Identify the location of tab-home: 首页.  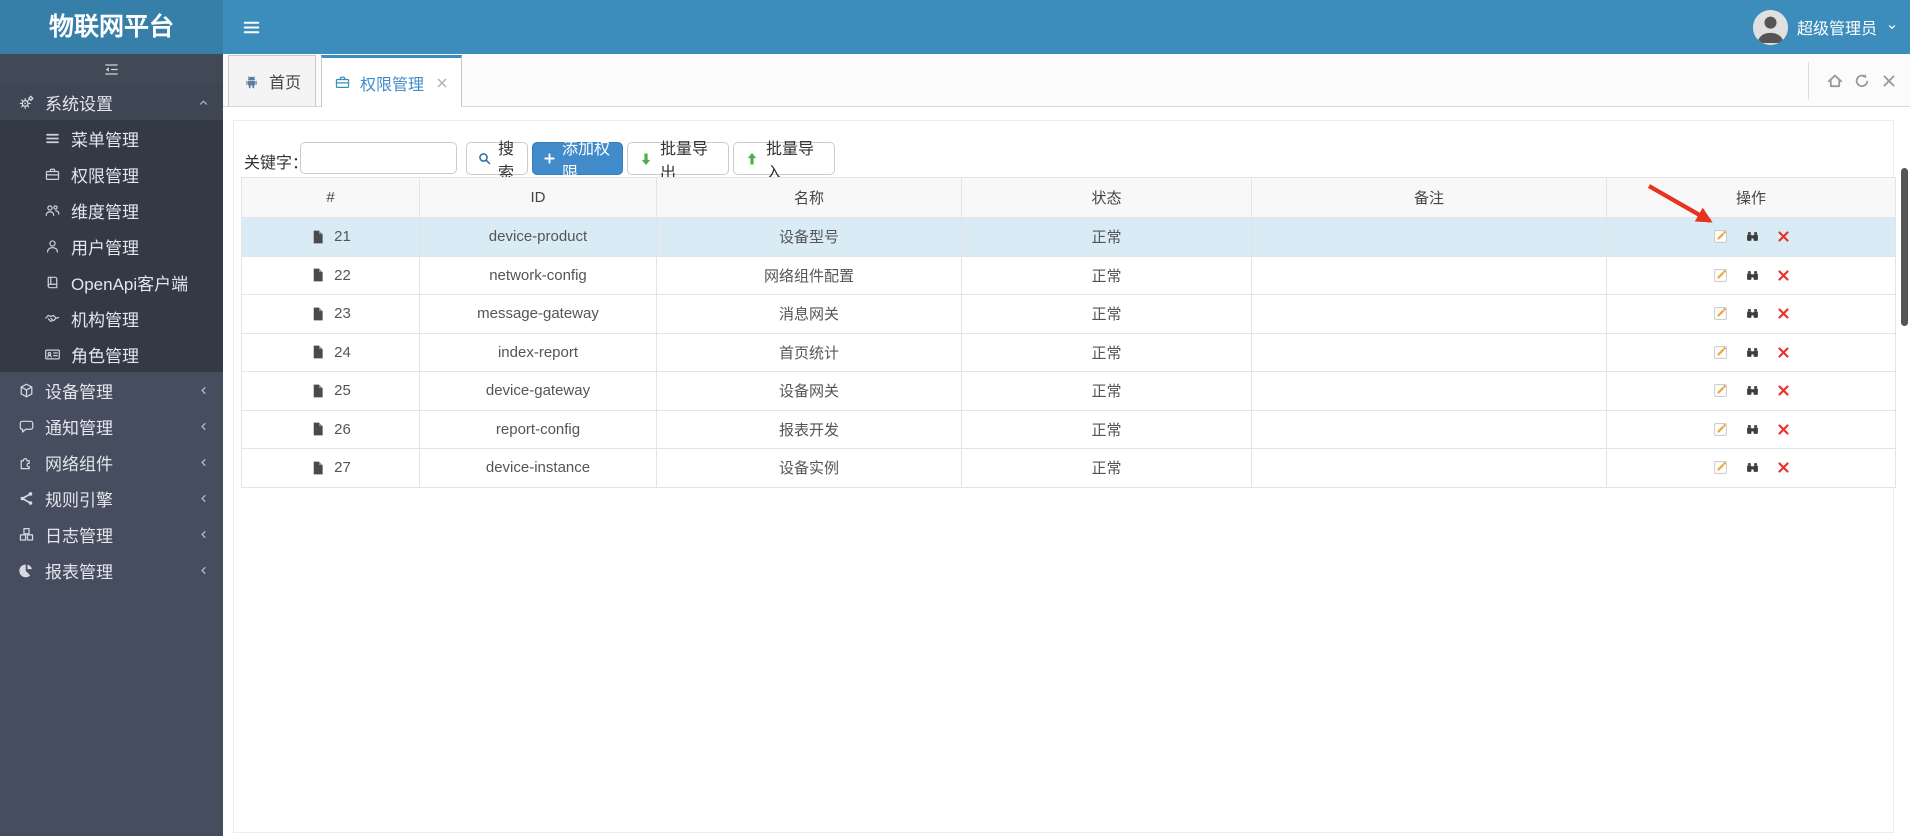
(272, 80).